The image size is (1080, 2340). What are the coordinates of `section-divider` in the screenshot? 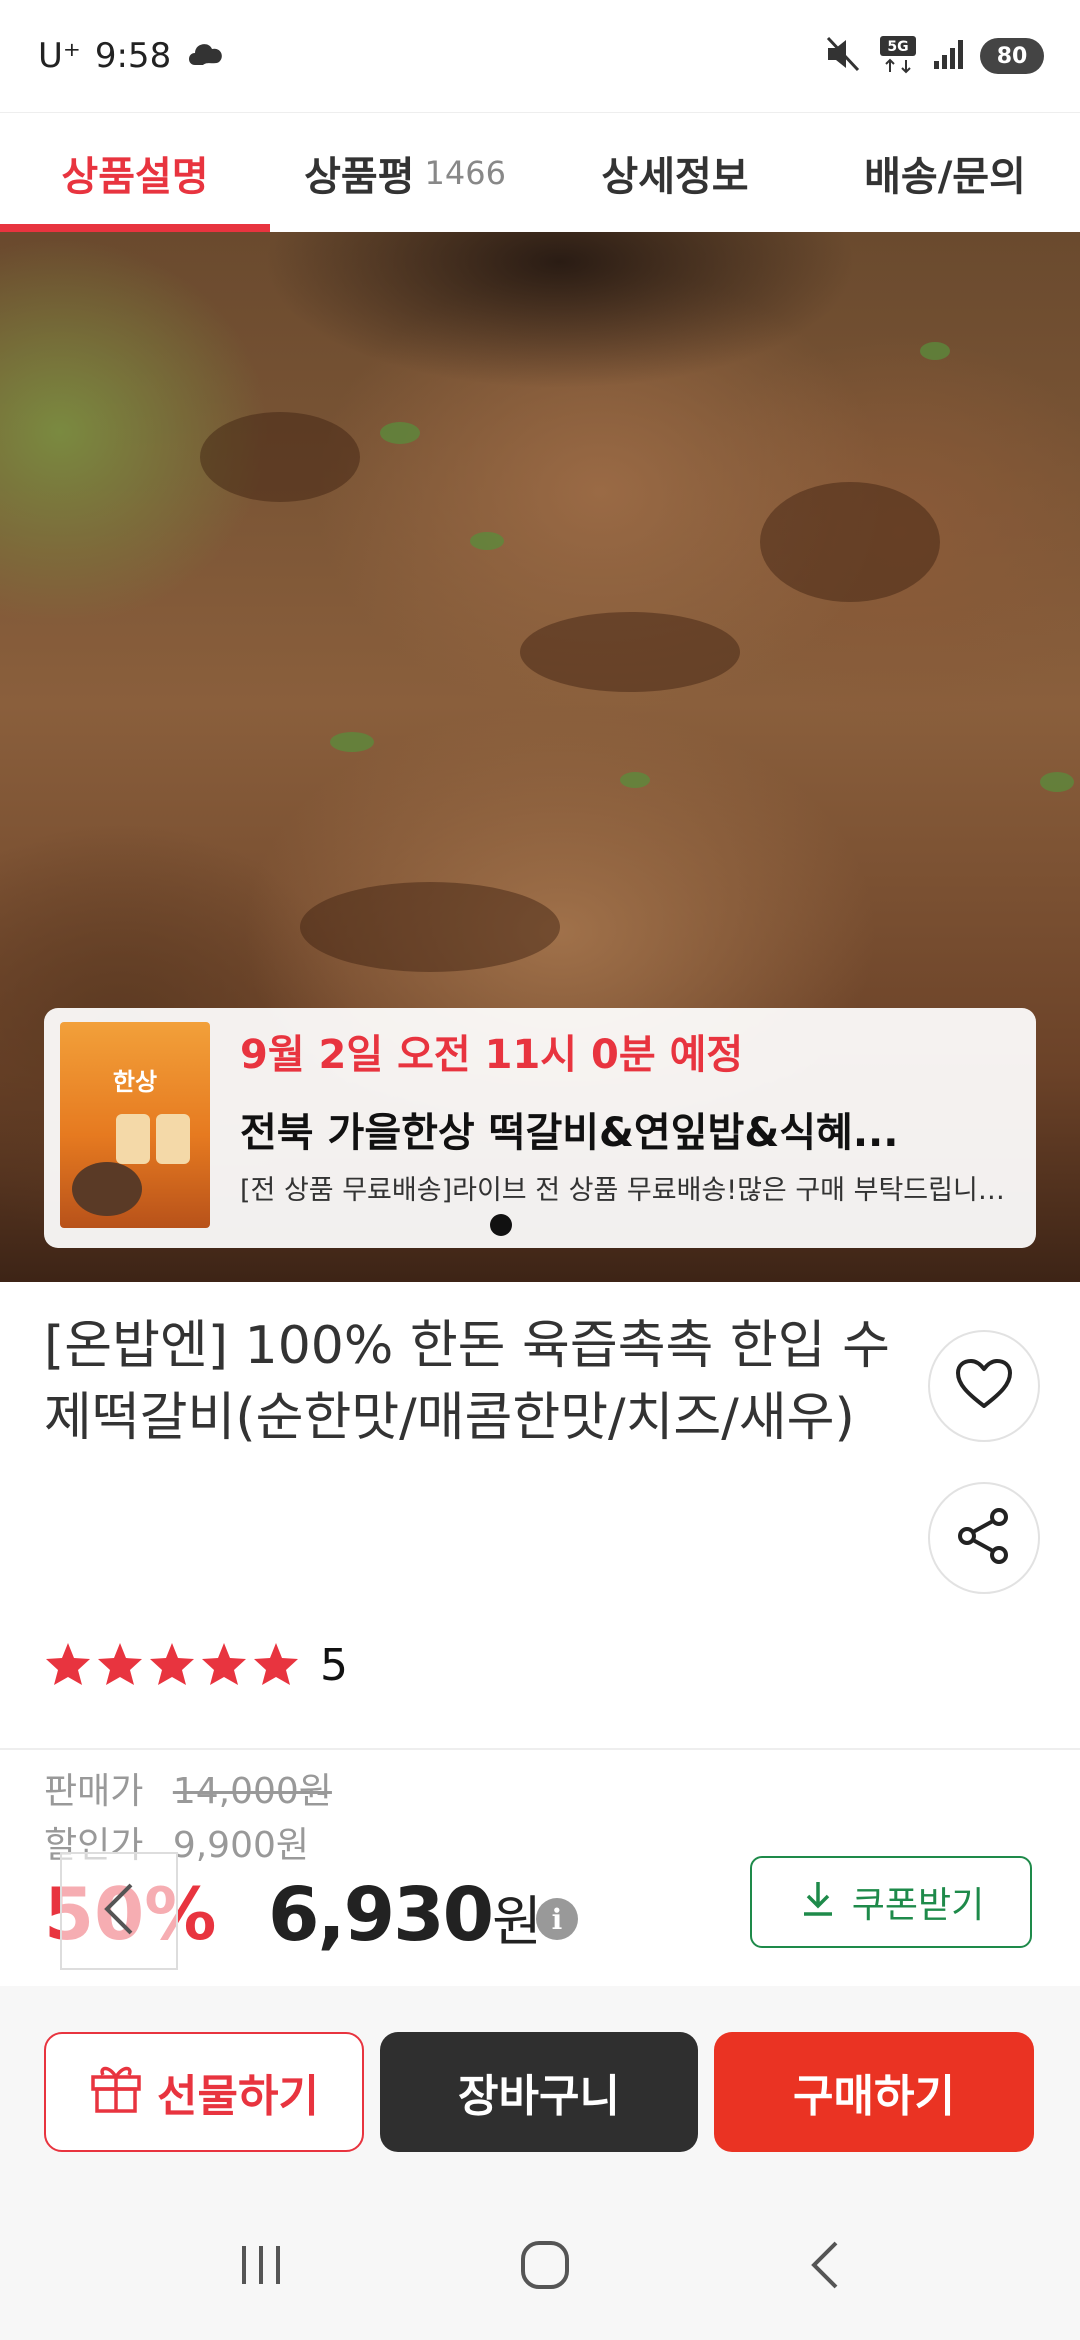 It's located at (540, 1749).